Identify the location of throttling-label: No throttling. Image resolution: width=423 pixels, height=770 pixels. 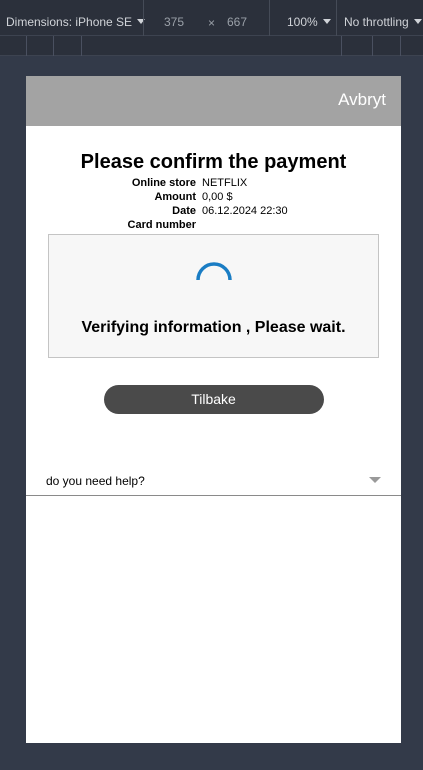
(376, 22).